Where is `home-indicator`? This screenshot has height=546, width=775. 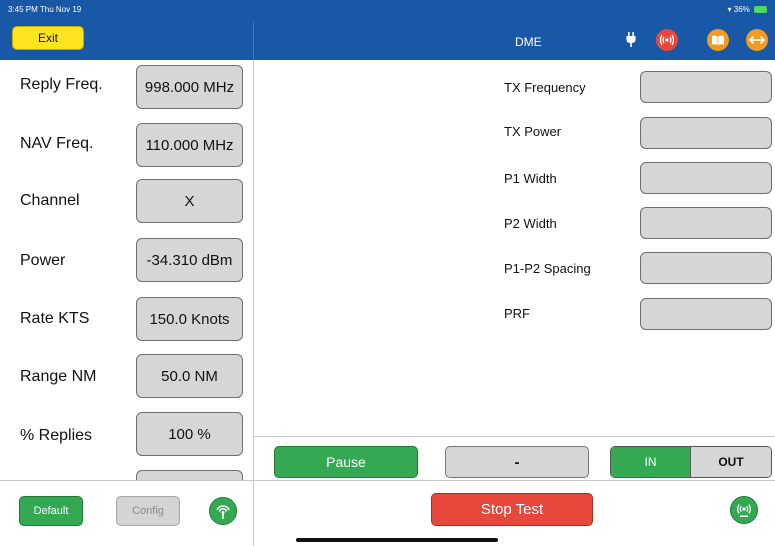 home-indicator is located at coordinates (397, 540).